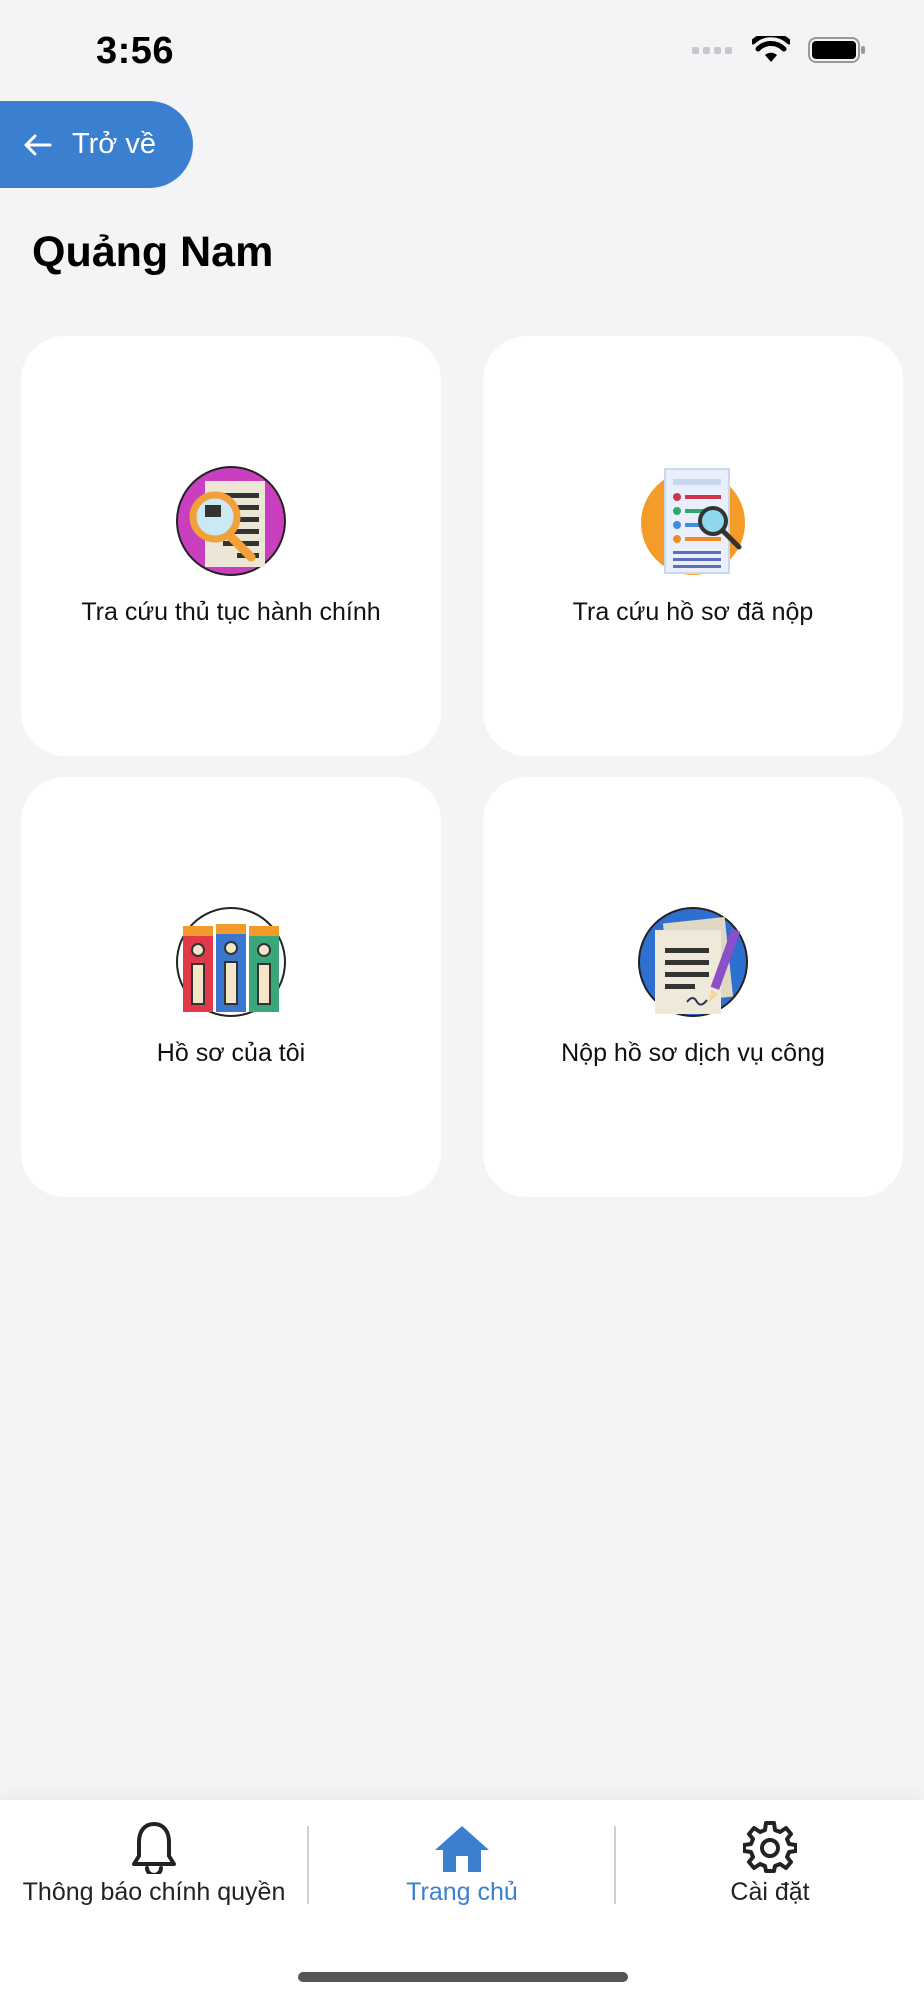 The image size is (924, 2000). I want to click on back-button: Trở về, so click(96, 144).